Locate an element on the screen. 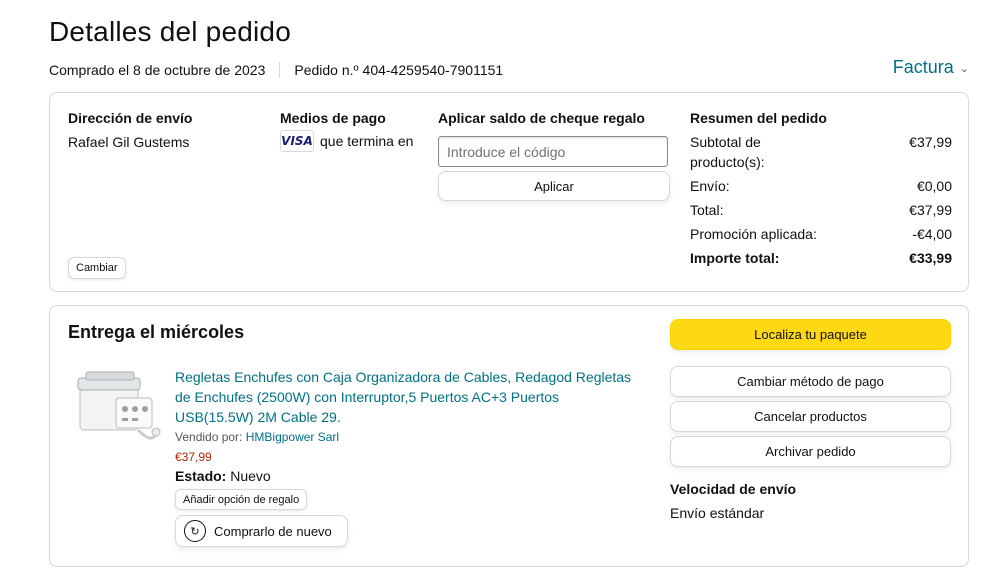 This screenshot has height=588, width=987. shipping-speed-value: Envío estándar is located at coordinates (717, 513).